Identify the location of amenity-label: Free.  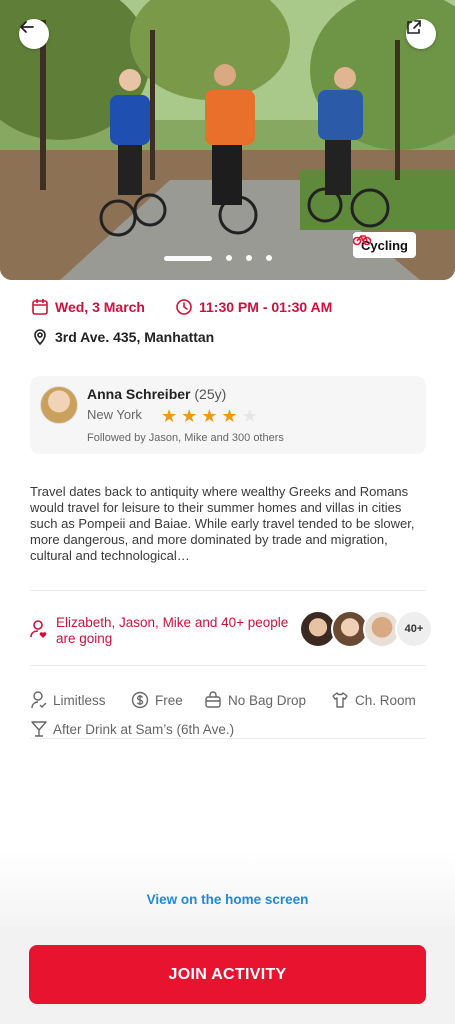
(169, 700).